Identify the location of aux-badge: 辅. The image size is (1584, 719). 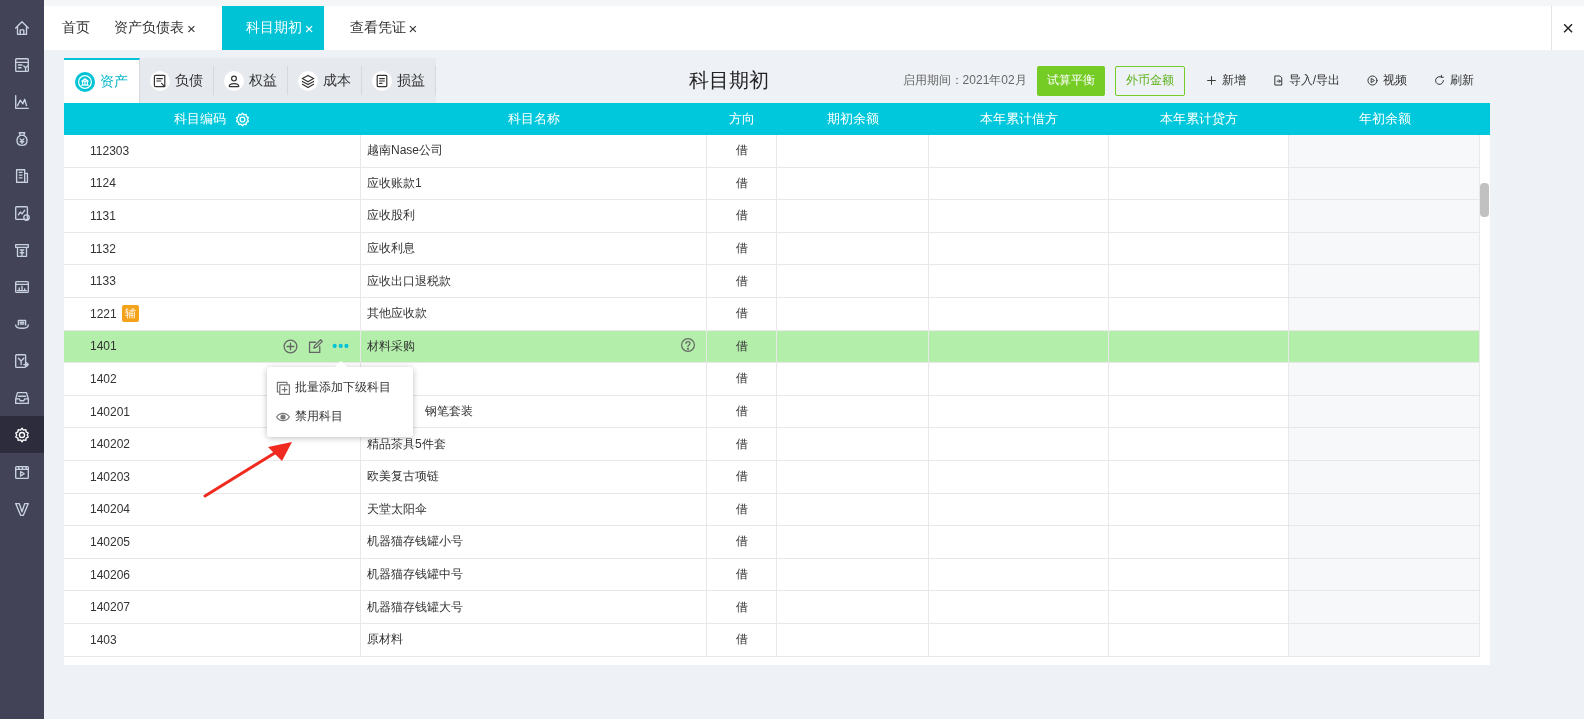
(130, 314).